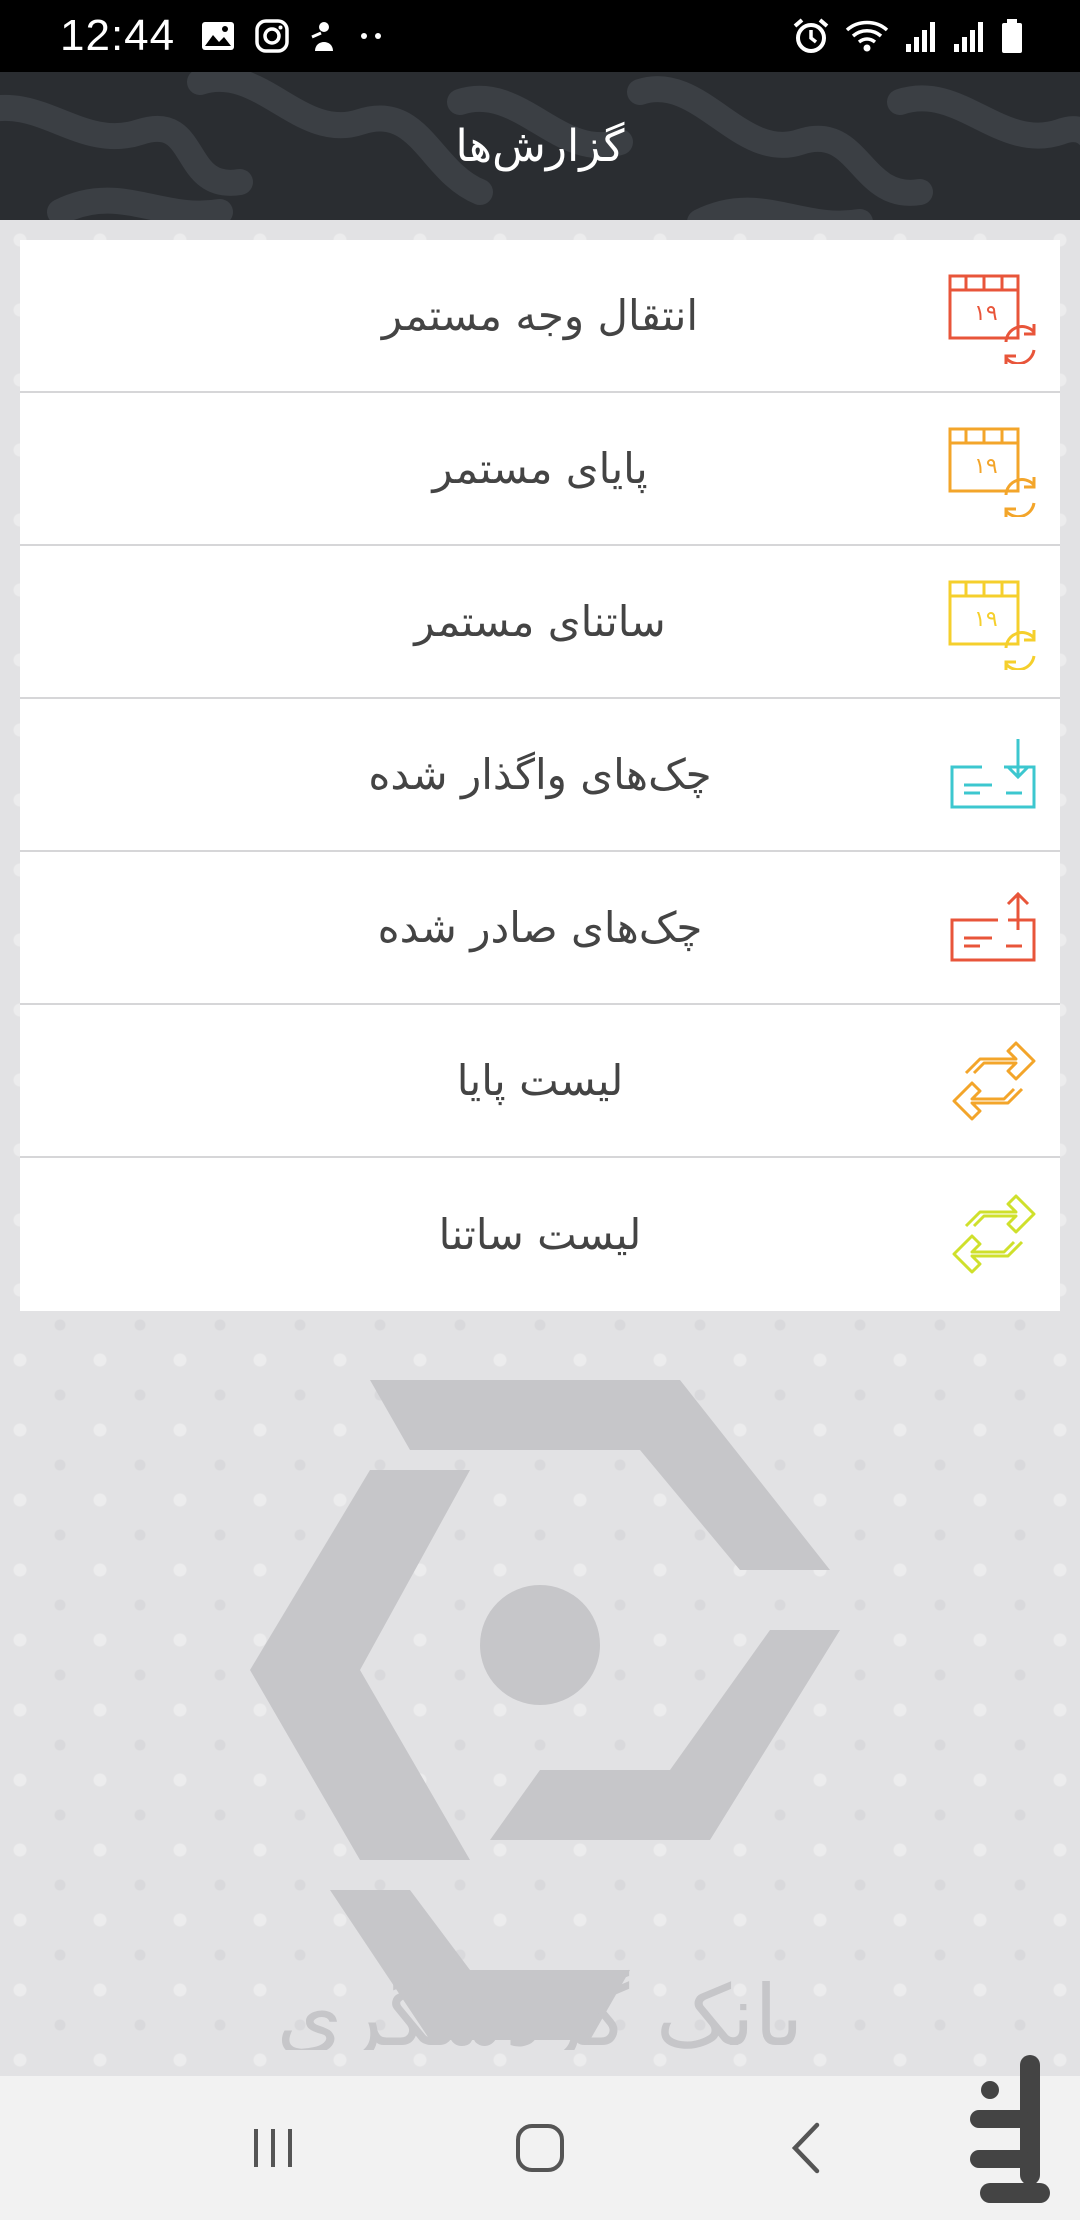 This screenshot has width=1080, height=2220. I want to click on signal-2-icon, so click(968, 37).